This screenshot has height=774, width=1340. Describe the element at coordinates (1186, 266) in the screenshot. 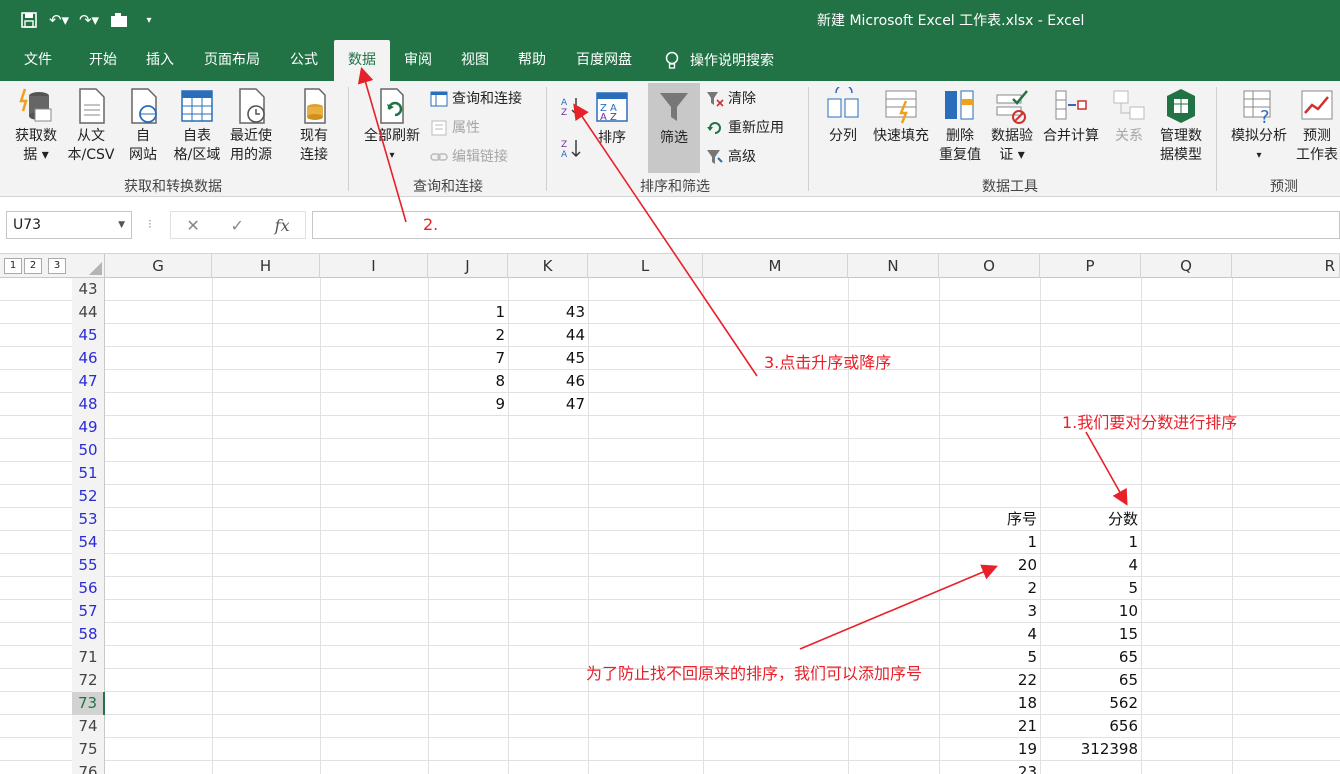

I see `column-header-q: Q` at that location.